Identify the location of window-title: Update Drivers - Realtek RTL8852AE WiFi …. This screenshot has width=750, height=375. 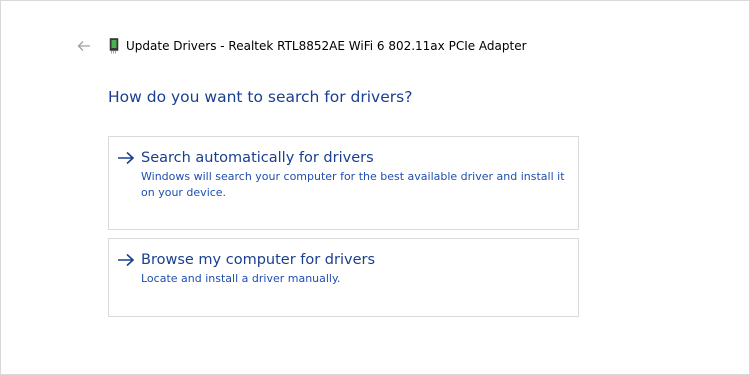
(326, 46).